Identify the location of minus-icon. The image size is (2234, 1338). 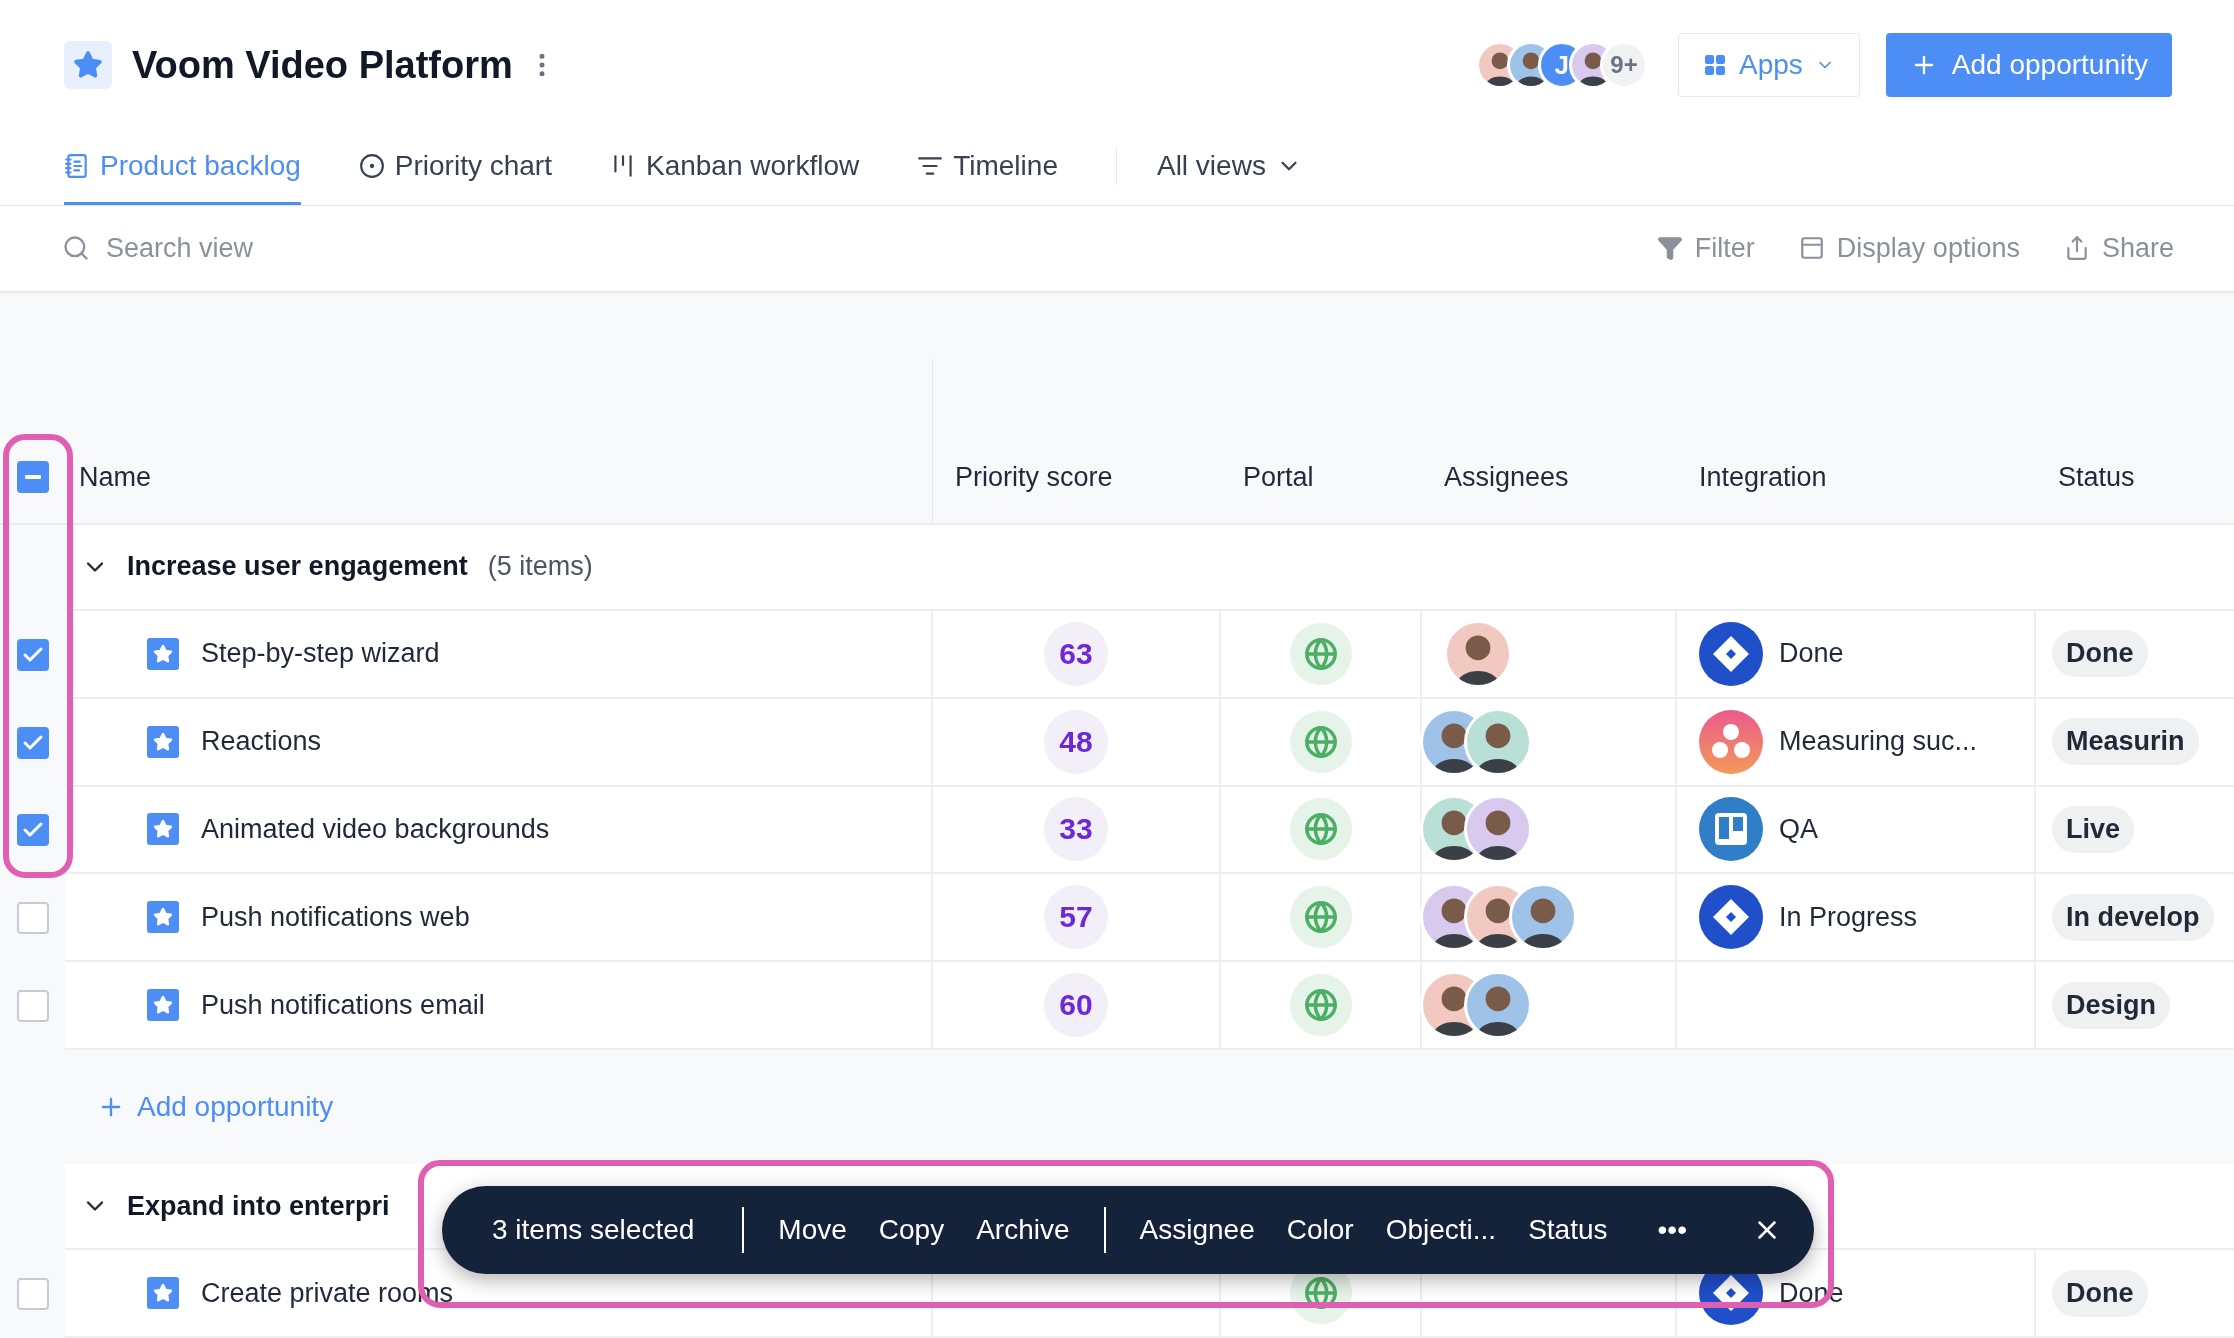
(32, 476).